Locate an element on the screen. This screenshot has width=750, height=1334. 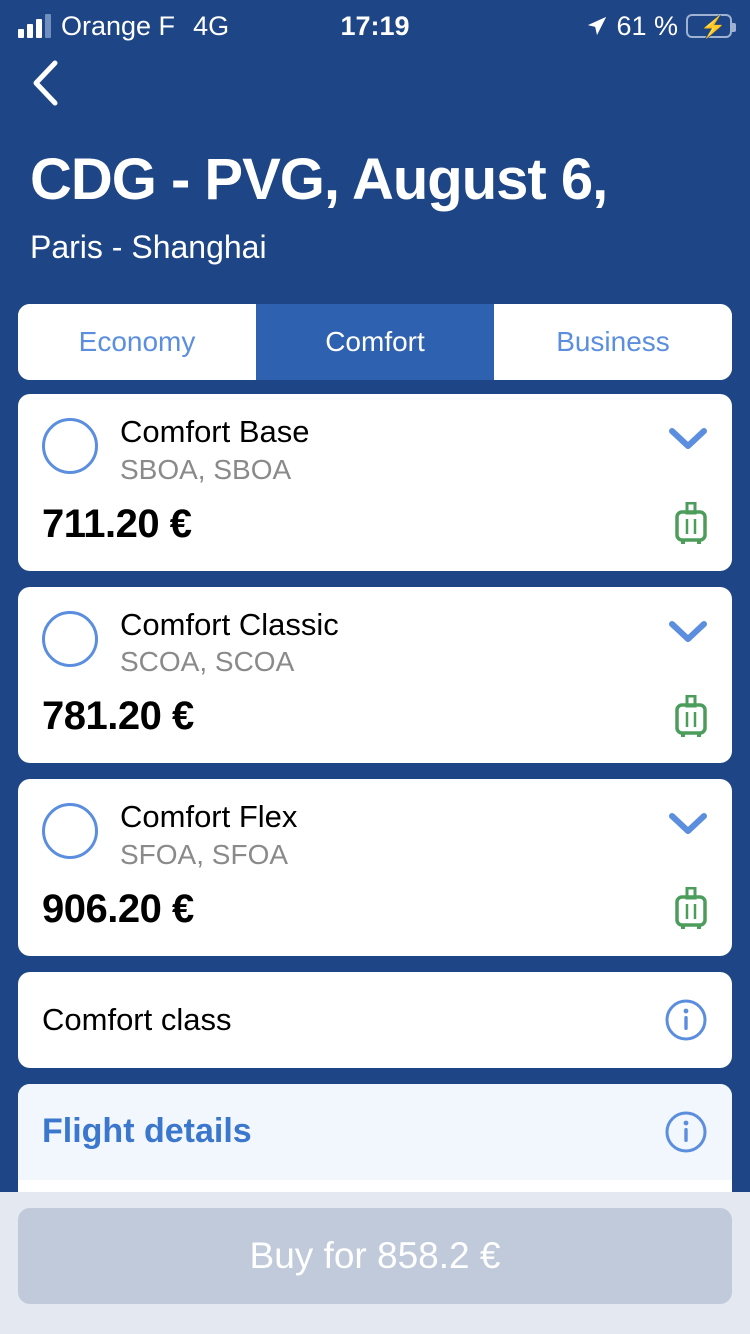
battery-icon: ⚡ is located at coordinates (711, 26).